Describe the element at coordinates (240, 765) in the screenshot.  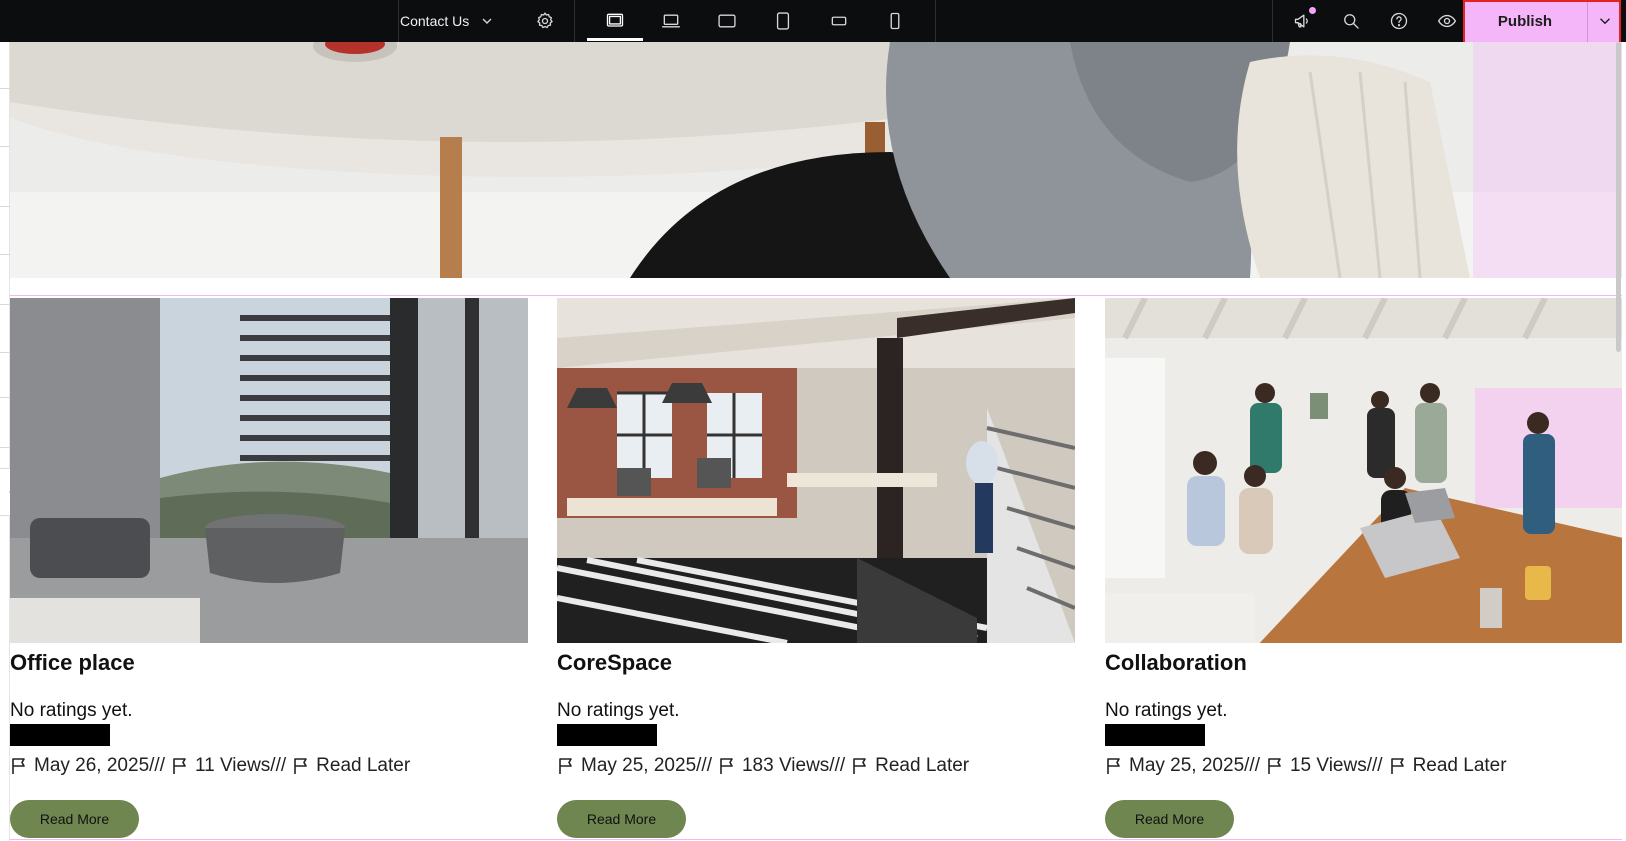
I see `post-views: 11 Views///` at that location.